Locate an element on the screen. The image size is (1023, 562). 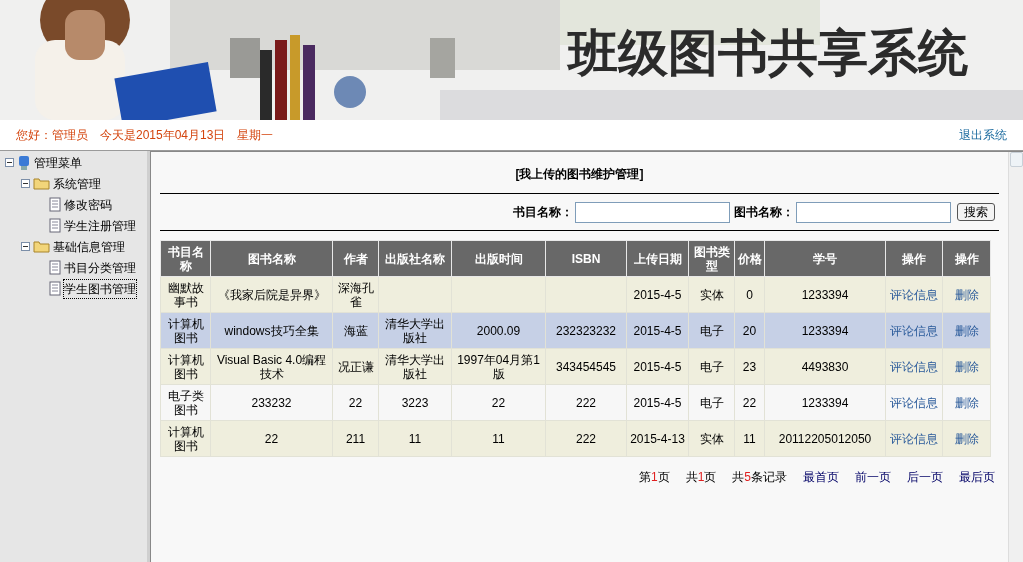
weekday-text: 星期一 is located at coordinates (255, 135).